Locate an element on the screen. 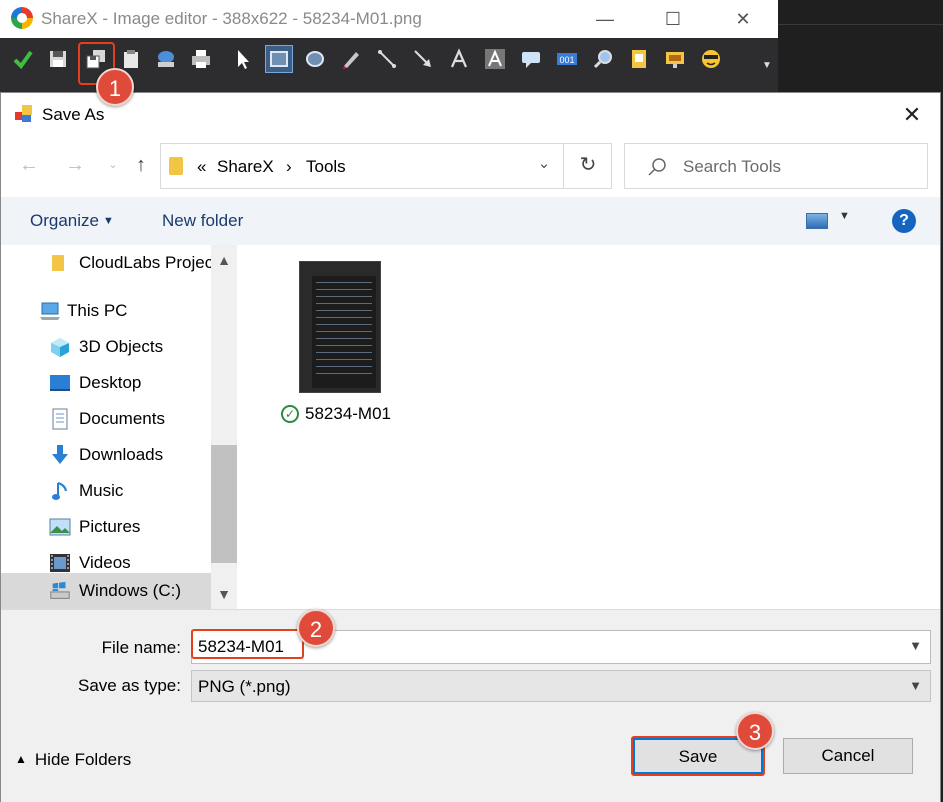  hide-folders-button: ▲ Hide Folders is located at coordinates (73, 760).